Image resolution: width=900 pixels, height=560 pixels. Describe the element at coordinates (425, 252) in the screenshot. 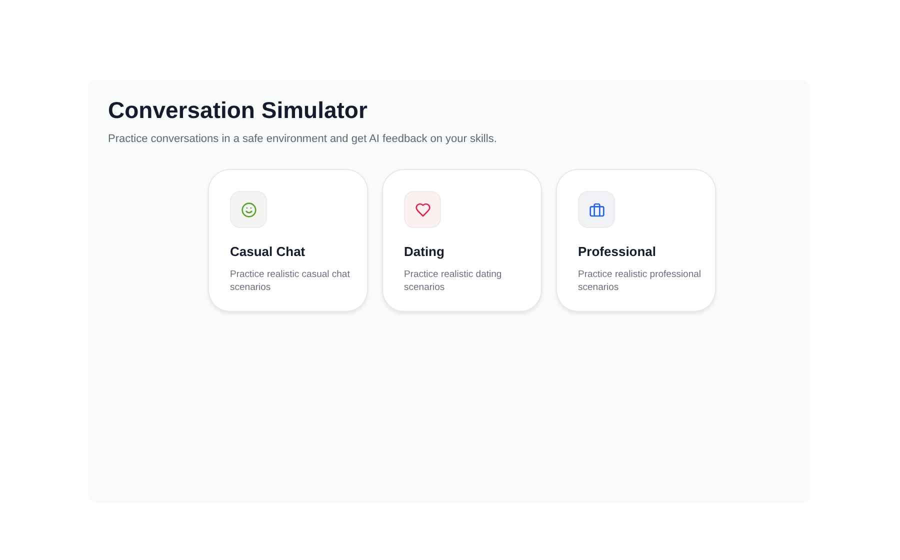

I see `card-title: Dating` at that location.